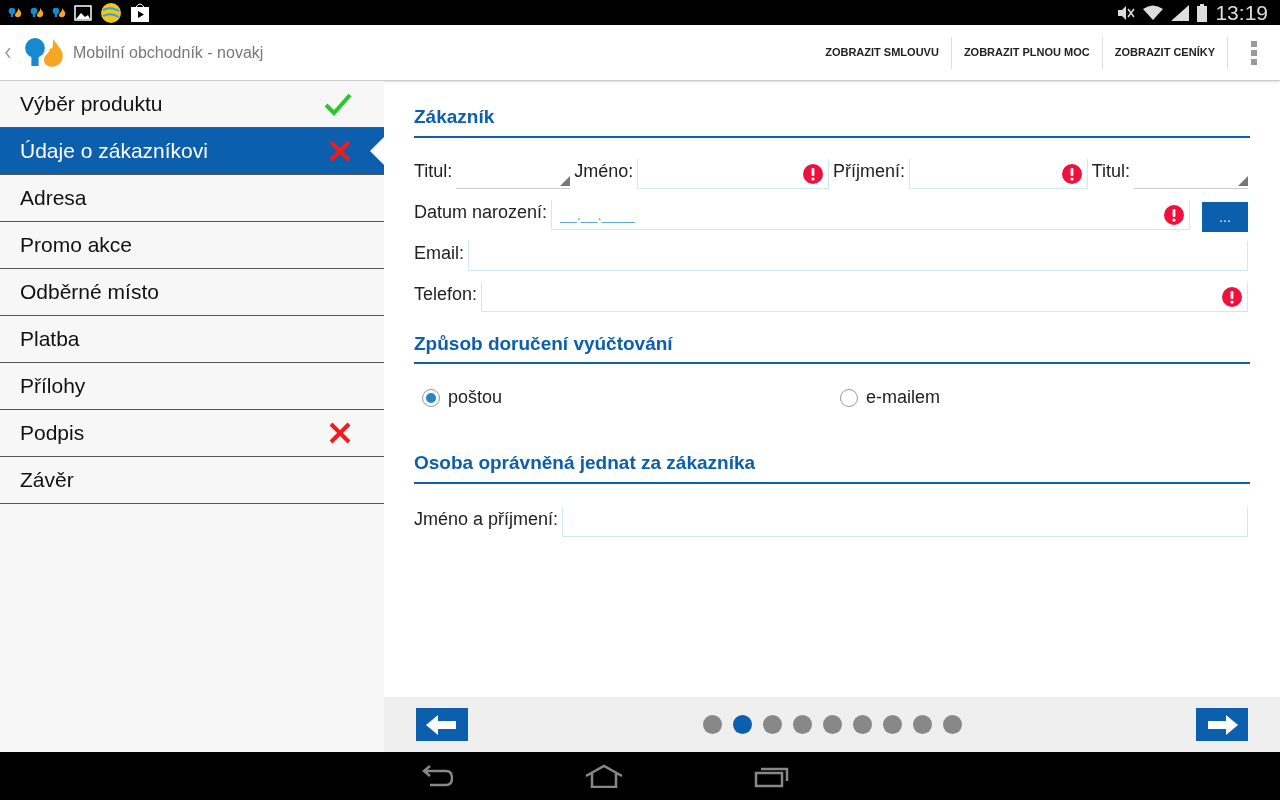 Image resolution: width=1280 pixels, height=800 pixels. I want to click on action-button: ZOBRAZIT SMLOUVU, so click(882, 52).